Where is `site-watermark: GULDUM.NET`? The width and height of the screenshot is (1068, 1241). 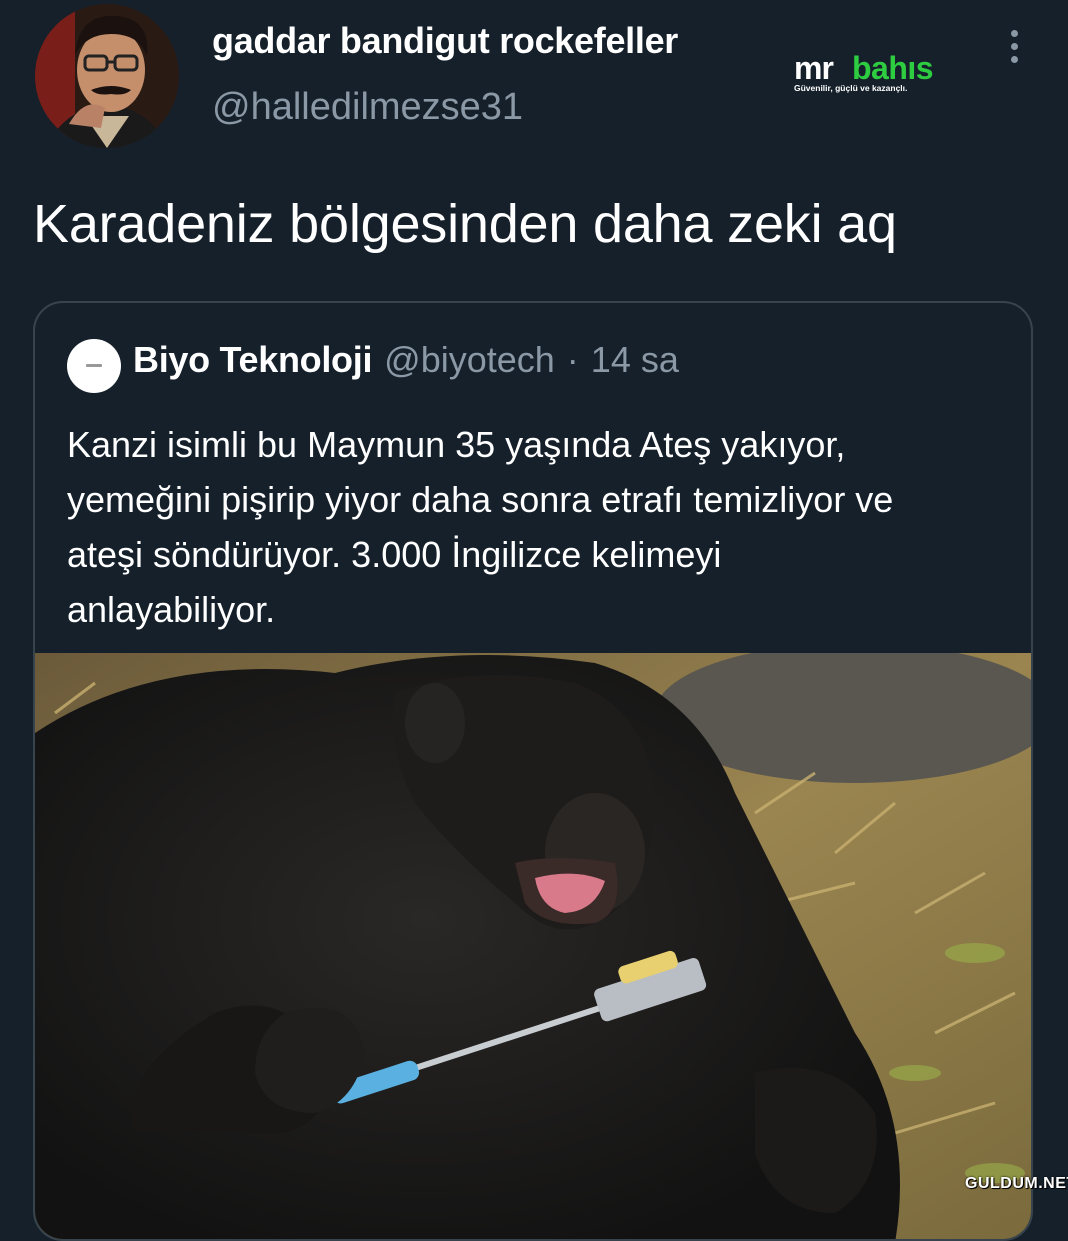
site-watermark: GULDUM.NET is located at coordinates (1016, 1183).